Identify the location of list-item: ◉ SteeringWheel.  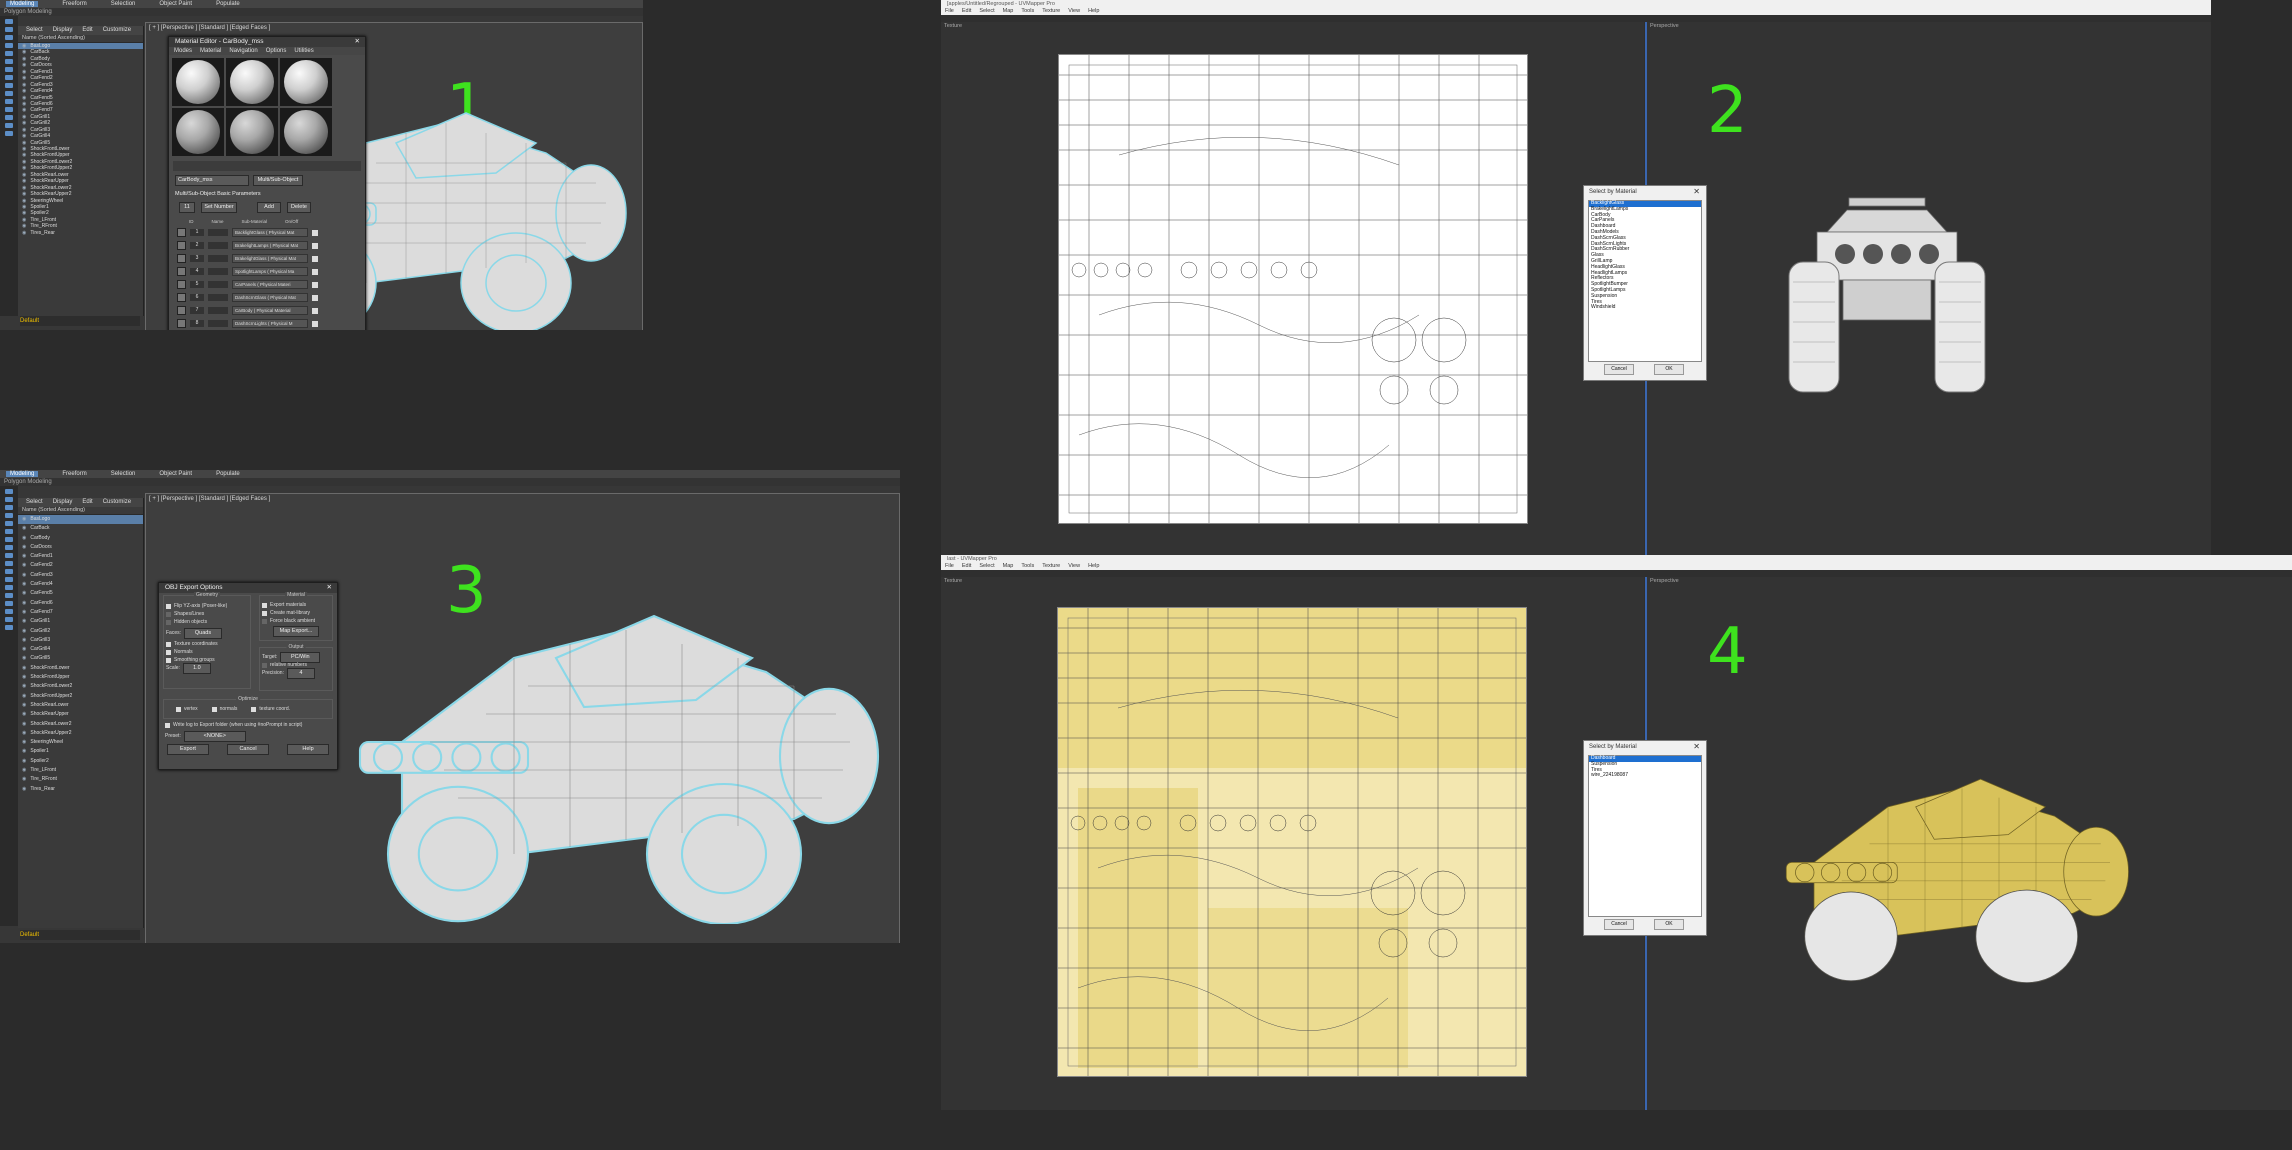
(80, 742).